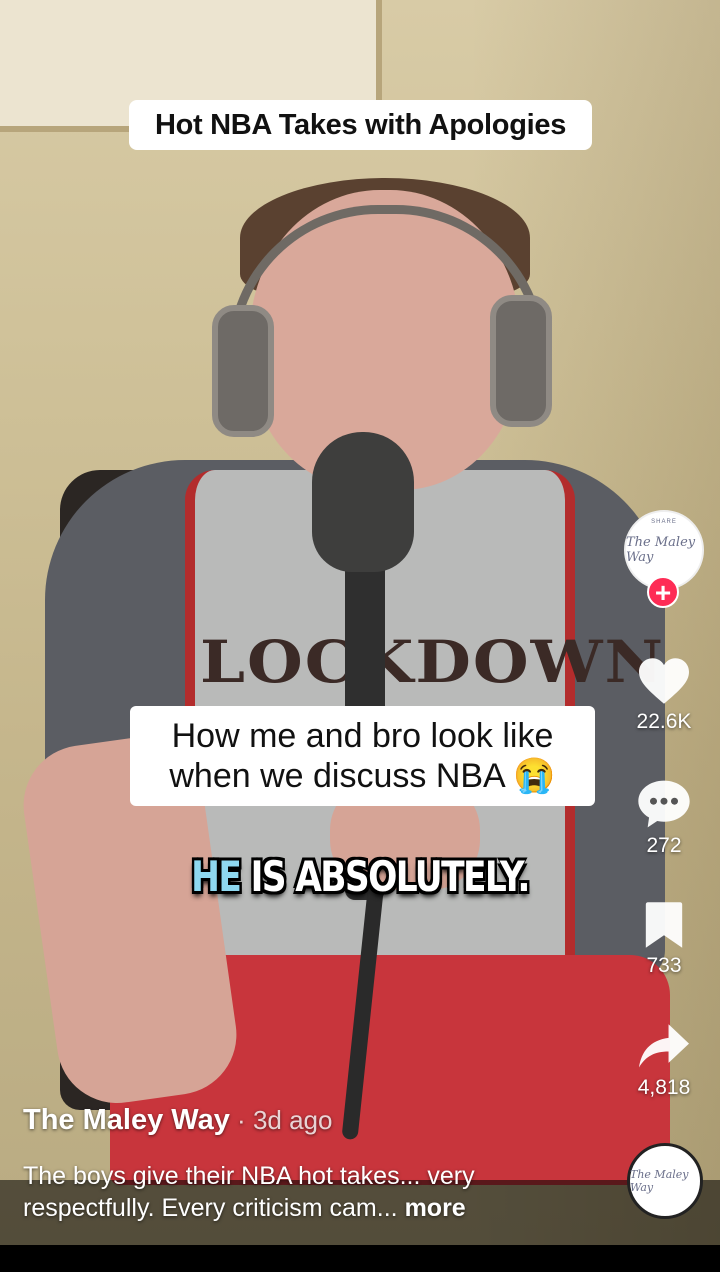 The image size is (720, 1272). What do you see at coordinates (664, 925) in the screenshot?
I see `bookmark-icon` at bounding box center [664, 925].